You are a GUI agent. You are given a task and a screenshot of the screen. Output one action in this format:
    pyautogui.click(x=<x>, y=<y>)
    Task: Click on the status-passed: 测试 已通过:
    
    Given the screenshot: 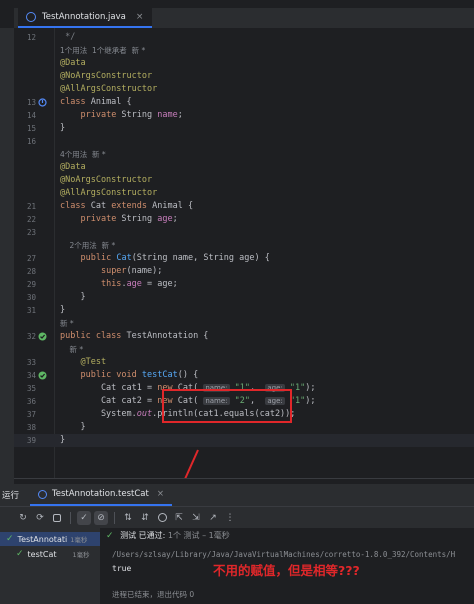 What is the action you would take?
    pyautogui.click(x=143, y=535)
    